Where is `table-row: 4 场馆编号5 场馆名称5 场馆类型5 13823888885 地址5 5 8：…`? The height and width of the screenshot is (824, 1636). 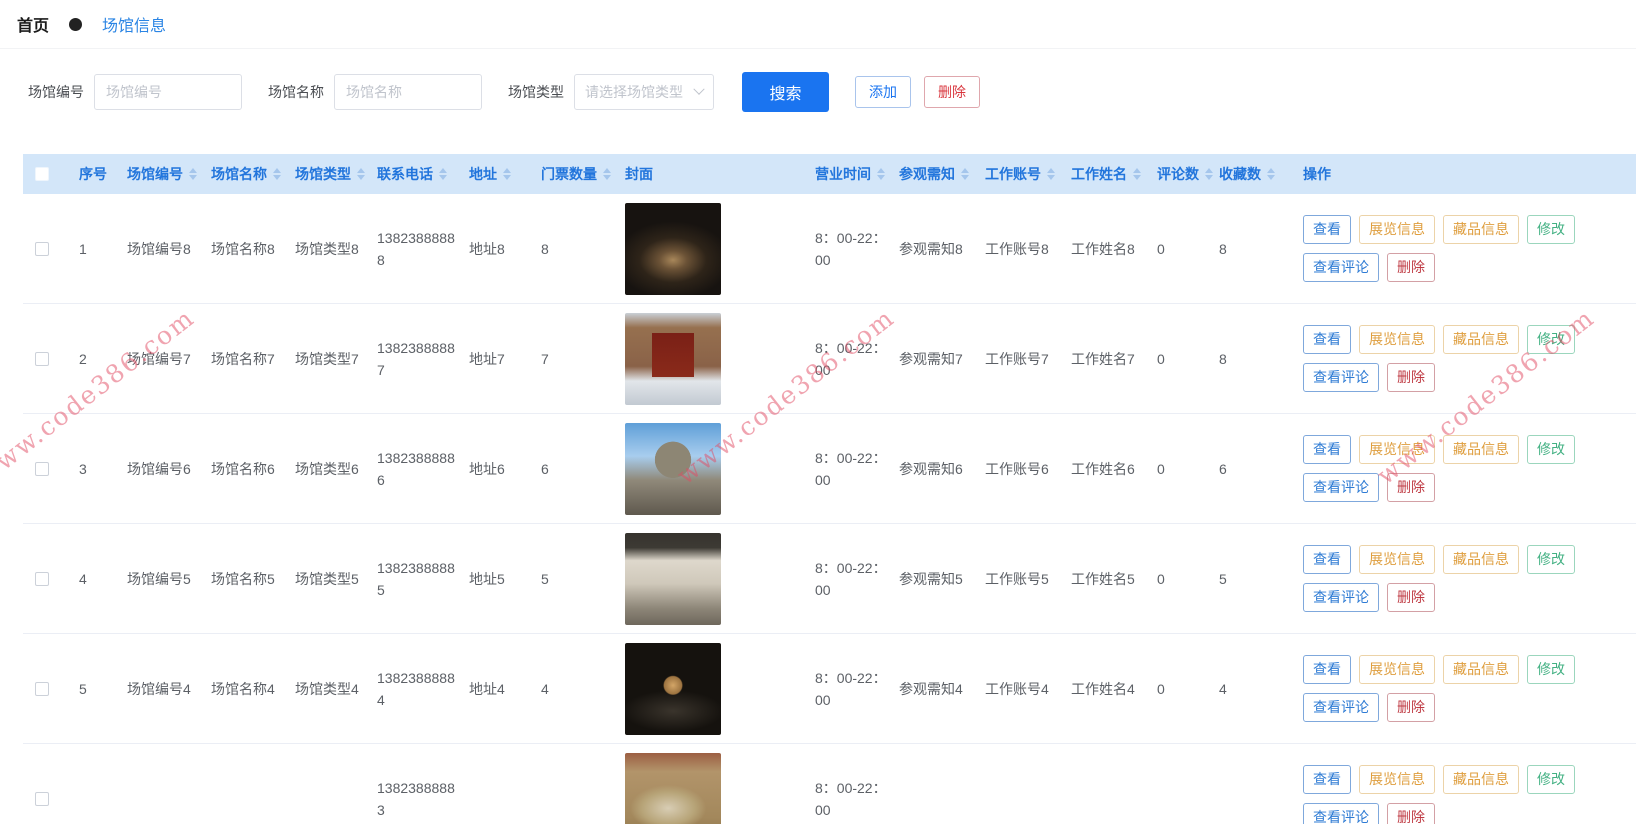
table-row: 4 场馆编号5 场馆名称5 场馆类型5 13823888885 地址5 5 8：… is located at coordinates (829, 579).